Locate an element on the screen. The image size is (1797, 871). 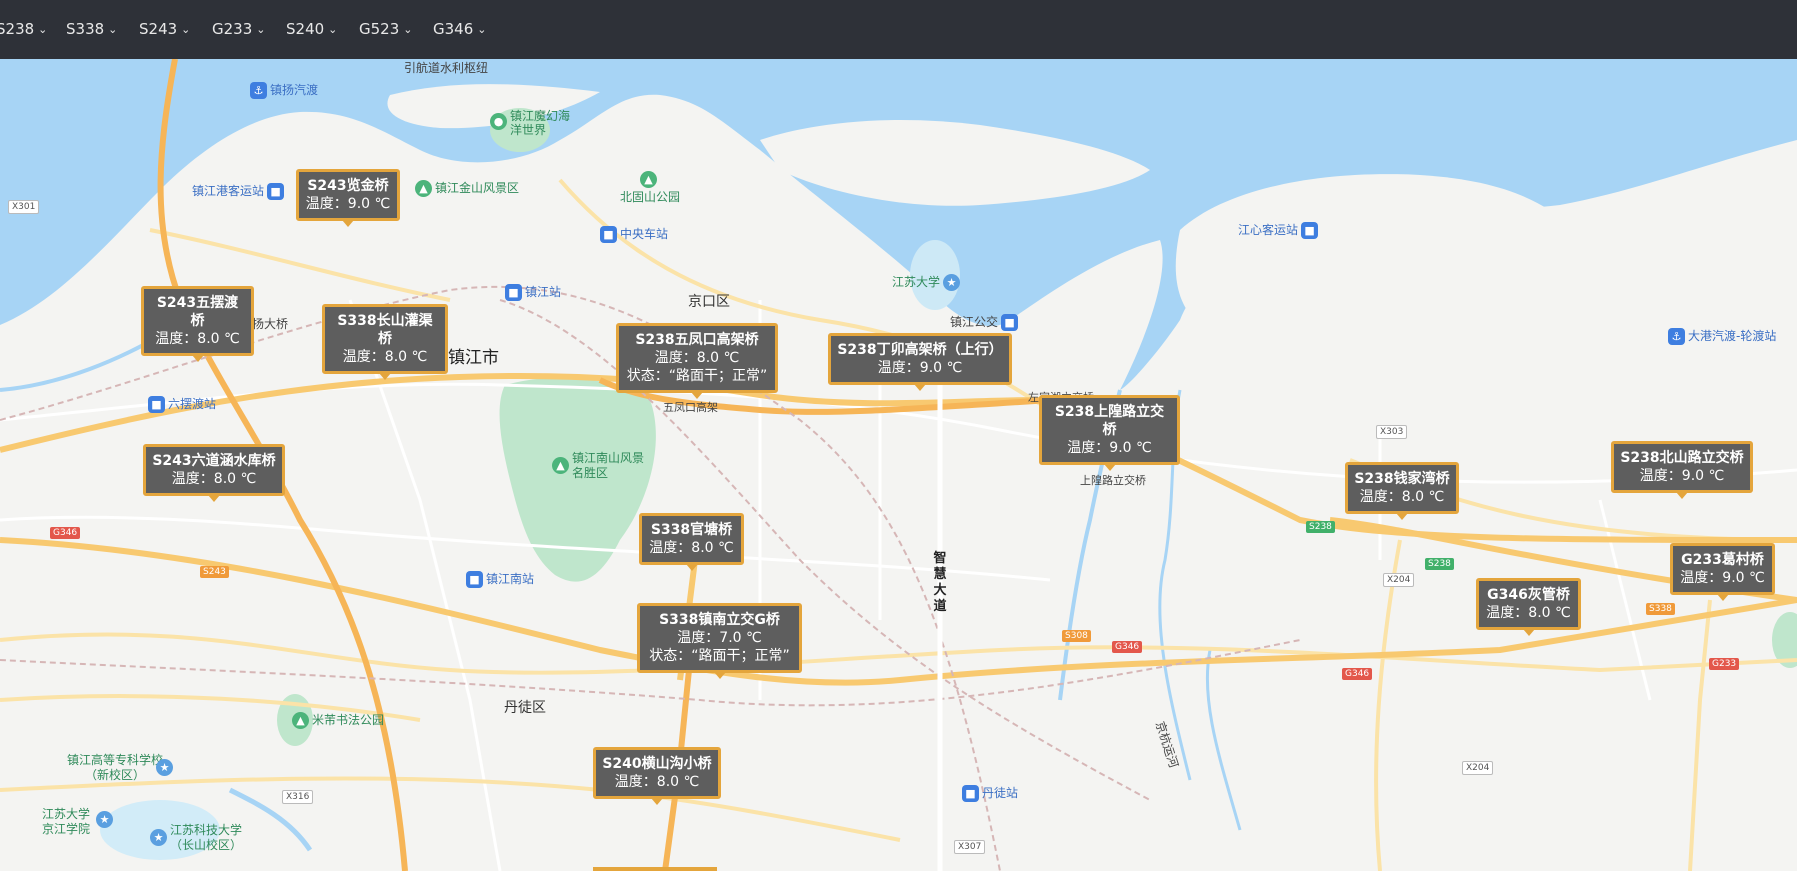
menu-g346: G346 ⌄ is located at coordinates (459, 29).